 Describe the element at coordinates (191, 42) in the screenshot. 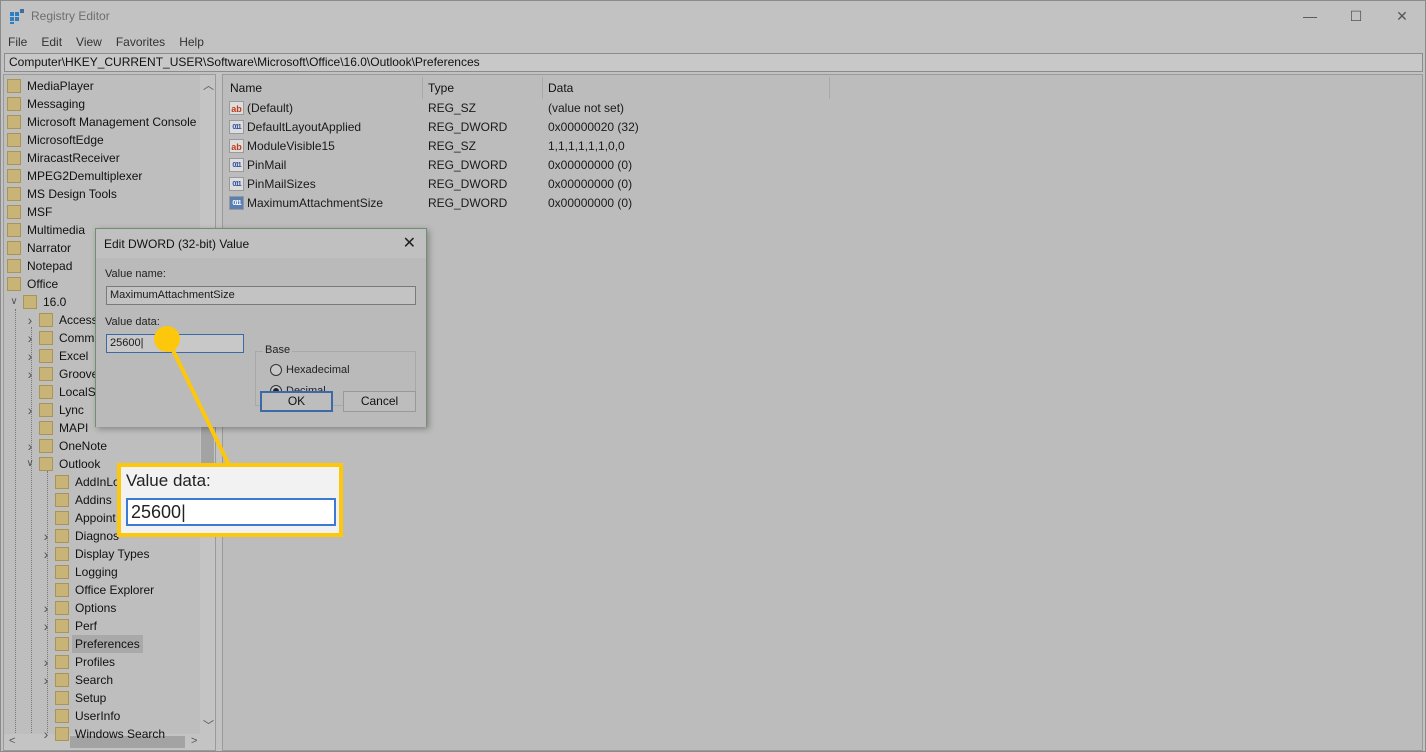

I see `menu-help: Help` at that location.